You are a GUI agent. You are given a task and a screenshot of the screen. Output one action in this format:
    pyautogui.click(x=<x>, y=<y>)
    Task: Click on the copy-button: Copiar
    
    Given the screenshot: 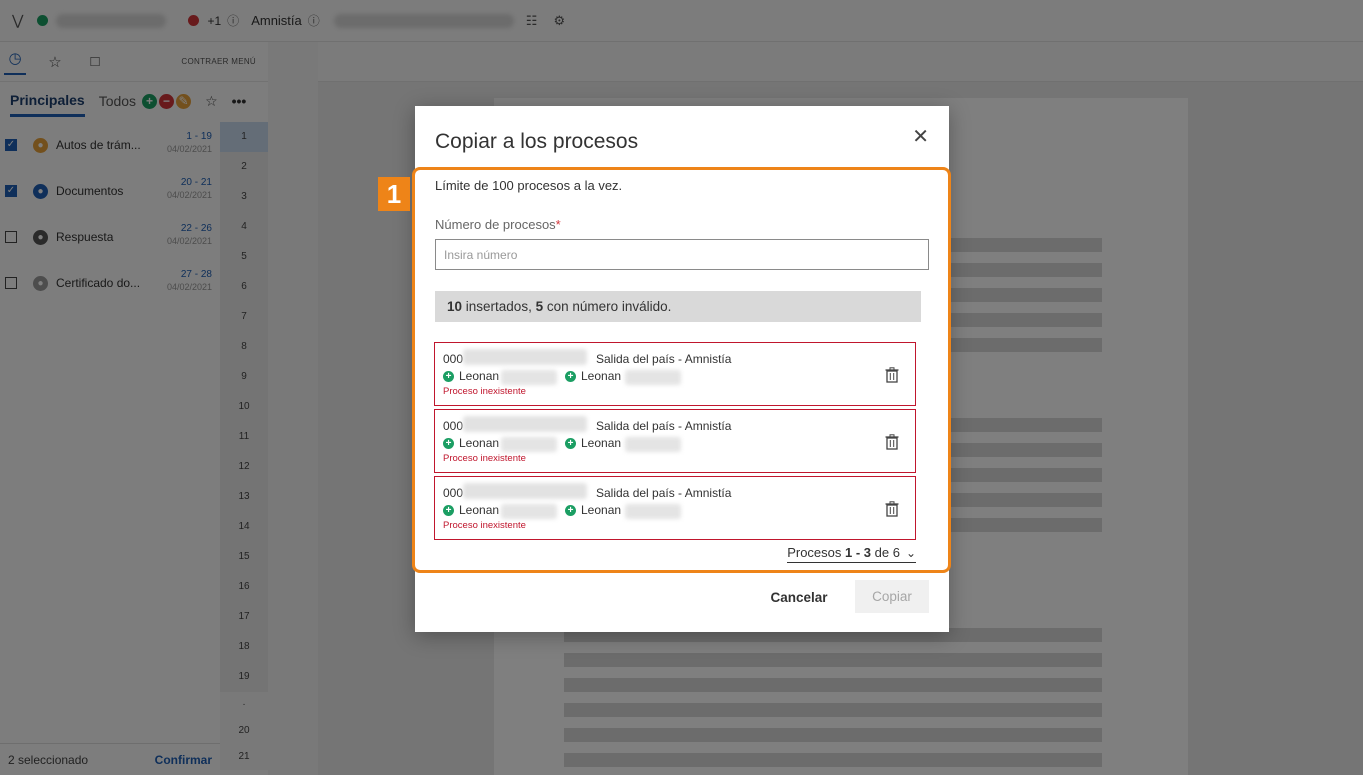 What is the action you would take?
    pyautogui.click(x=892, y=596)
    